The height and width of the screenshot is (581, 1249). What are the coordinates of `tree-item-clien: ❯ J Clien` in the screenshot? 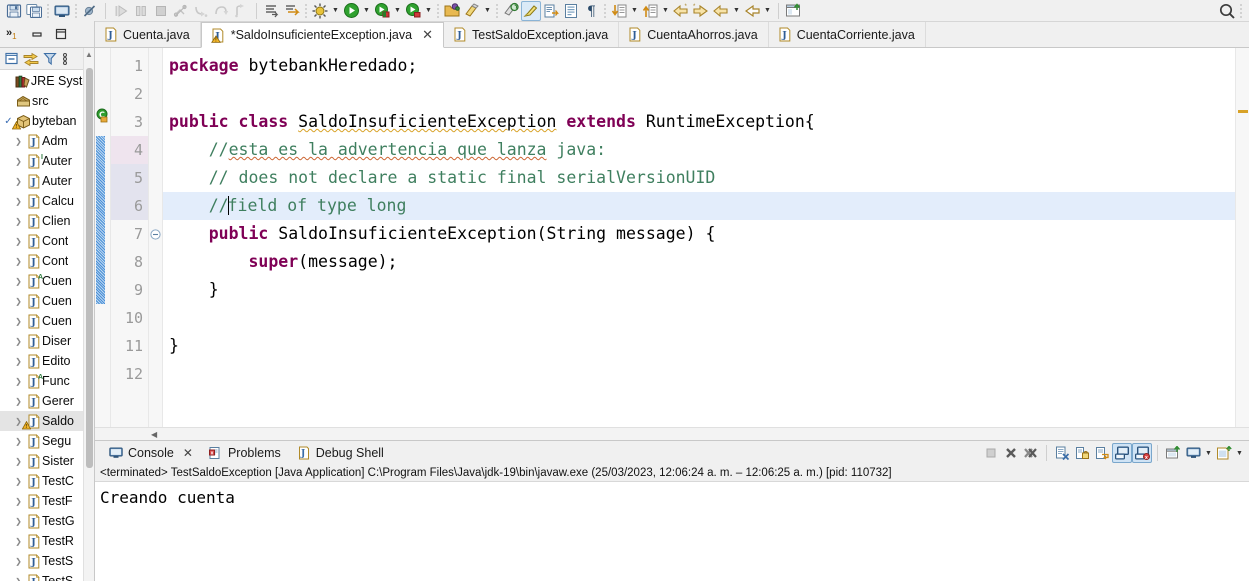 It's located at (47, 221).